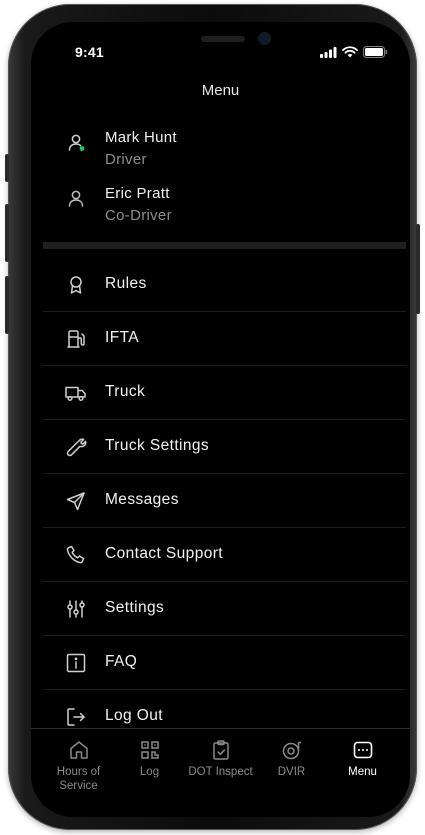 The height and width of the screenshot is (835, 425). Describe the element at coordinates (363, 750) in the screenshot. I see `menu-dots-icon` at that location.